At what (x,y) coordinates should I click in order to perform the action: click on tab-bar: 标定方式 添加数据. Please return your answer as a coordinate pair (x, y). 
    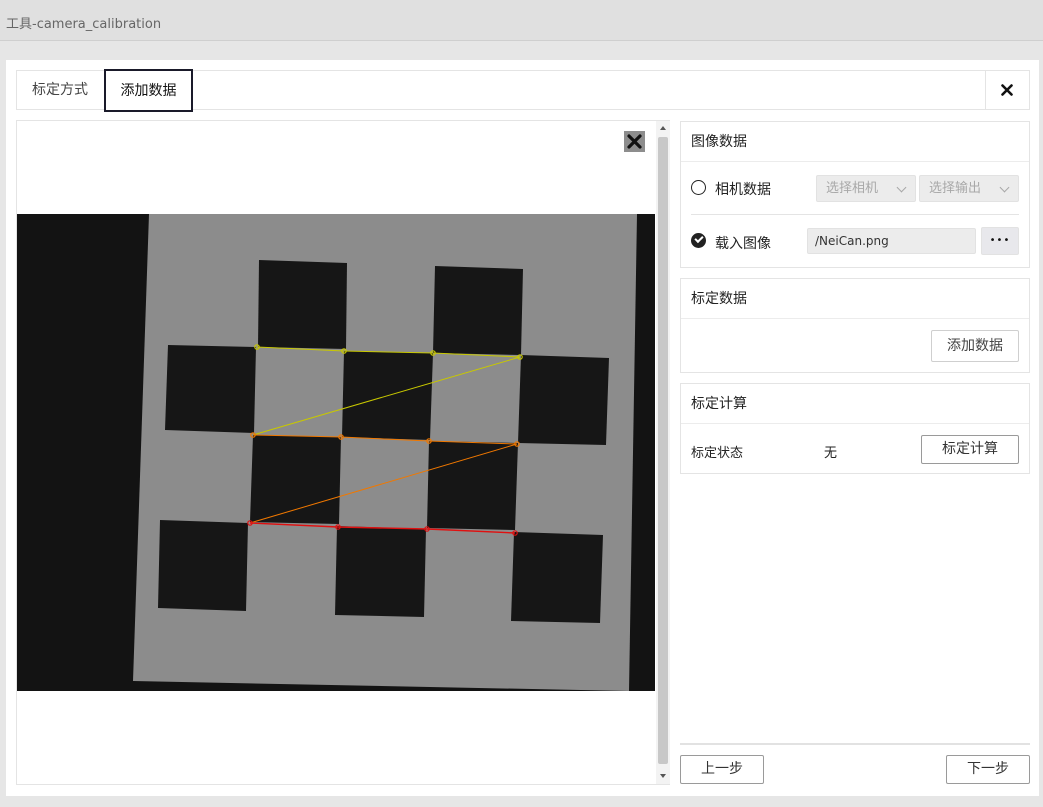
    Looking at the image, I should click on (523, 90).